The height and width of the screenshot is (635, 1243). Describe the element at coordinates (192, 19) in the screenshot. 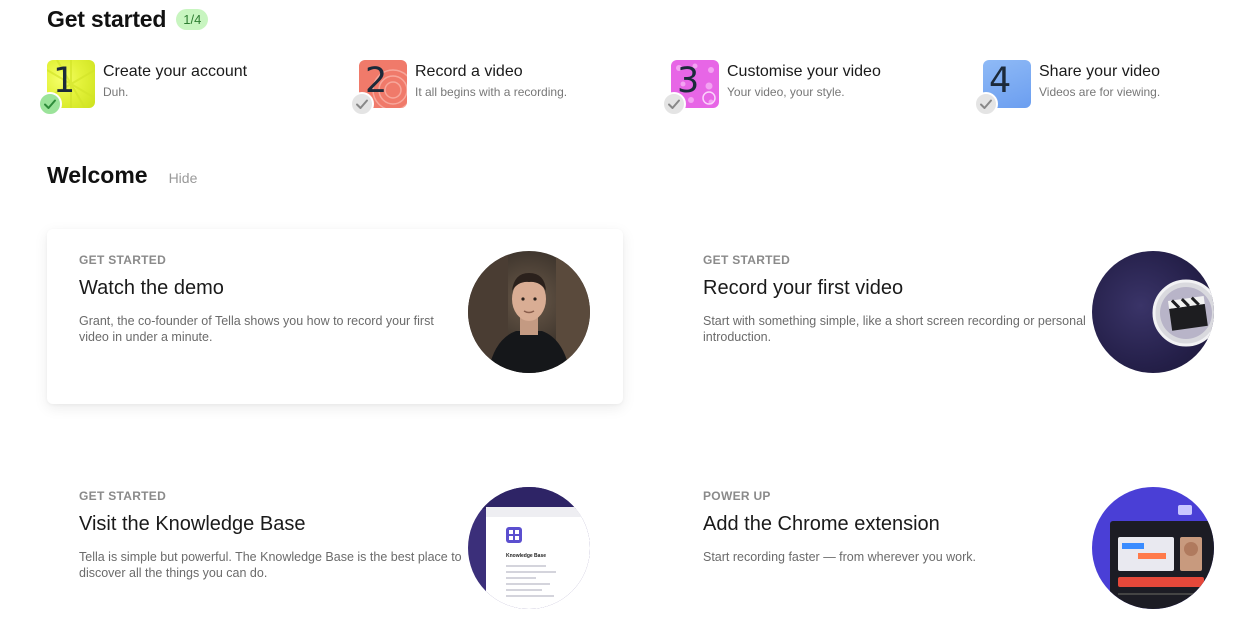

I see `progress-badge: 1/4` at that location.